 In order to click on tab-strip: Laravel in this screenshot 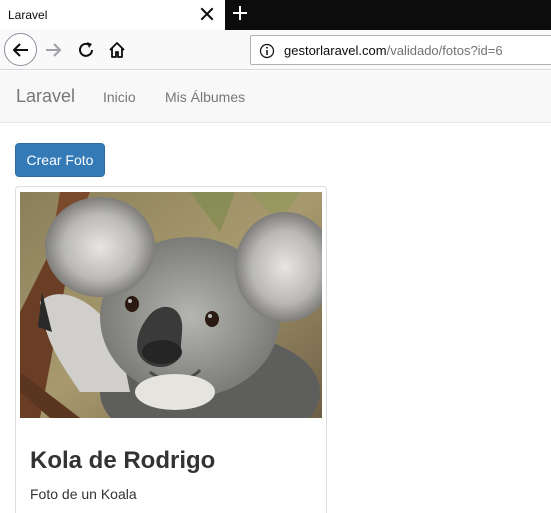, I will do `click(275, 15)`.